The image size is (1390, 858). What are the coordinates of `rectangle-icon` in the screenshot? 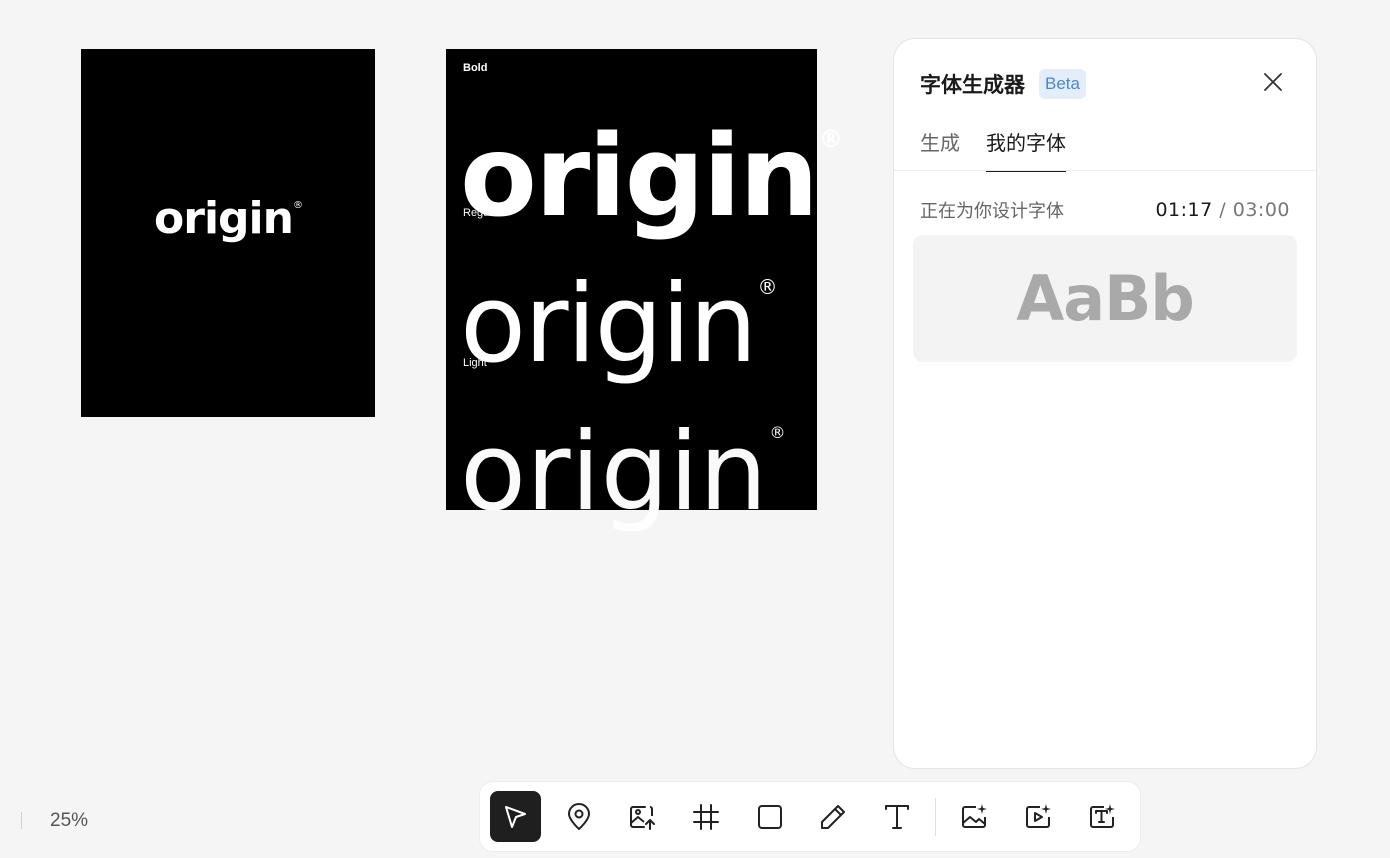 It's located at (769, 816).